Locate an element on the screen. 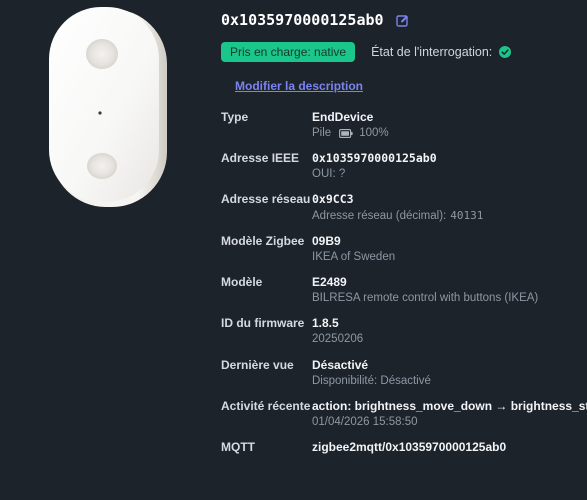 The image size is (587, 500). info-label: Activité récente is located at coordinates (266, 406).